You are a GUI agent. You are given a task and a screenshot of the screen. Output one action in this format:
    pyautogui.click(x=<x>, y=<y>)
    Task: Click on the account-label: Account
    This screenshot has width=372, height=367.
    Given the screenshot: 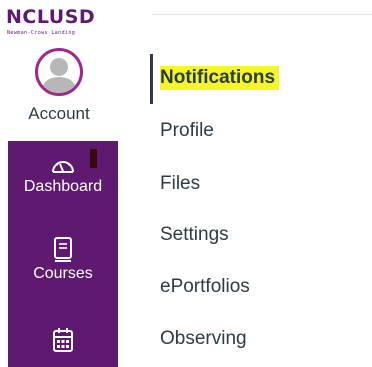 What is the action you would take?
    pyautogui.click(x=59, y=113)
    